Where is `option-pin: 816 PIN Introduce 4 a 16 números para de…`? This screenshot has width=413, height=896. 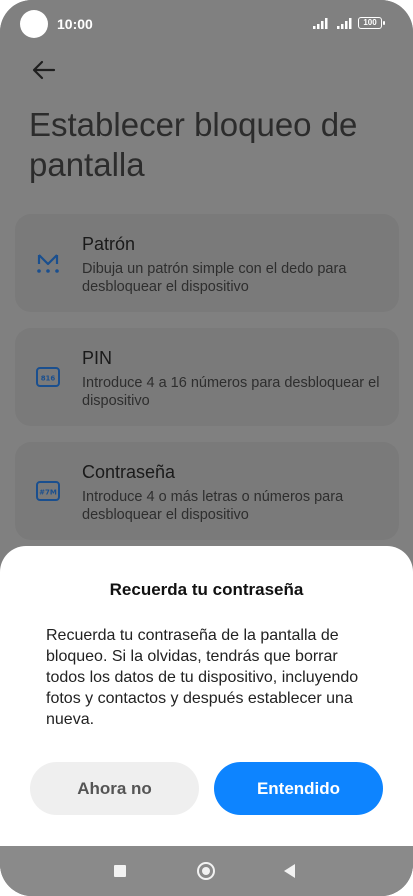 option-pin: 816 PIN Introduce 4 a 16 números para de… is located at coordinates (207, 377).